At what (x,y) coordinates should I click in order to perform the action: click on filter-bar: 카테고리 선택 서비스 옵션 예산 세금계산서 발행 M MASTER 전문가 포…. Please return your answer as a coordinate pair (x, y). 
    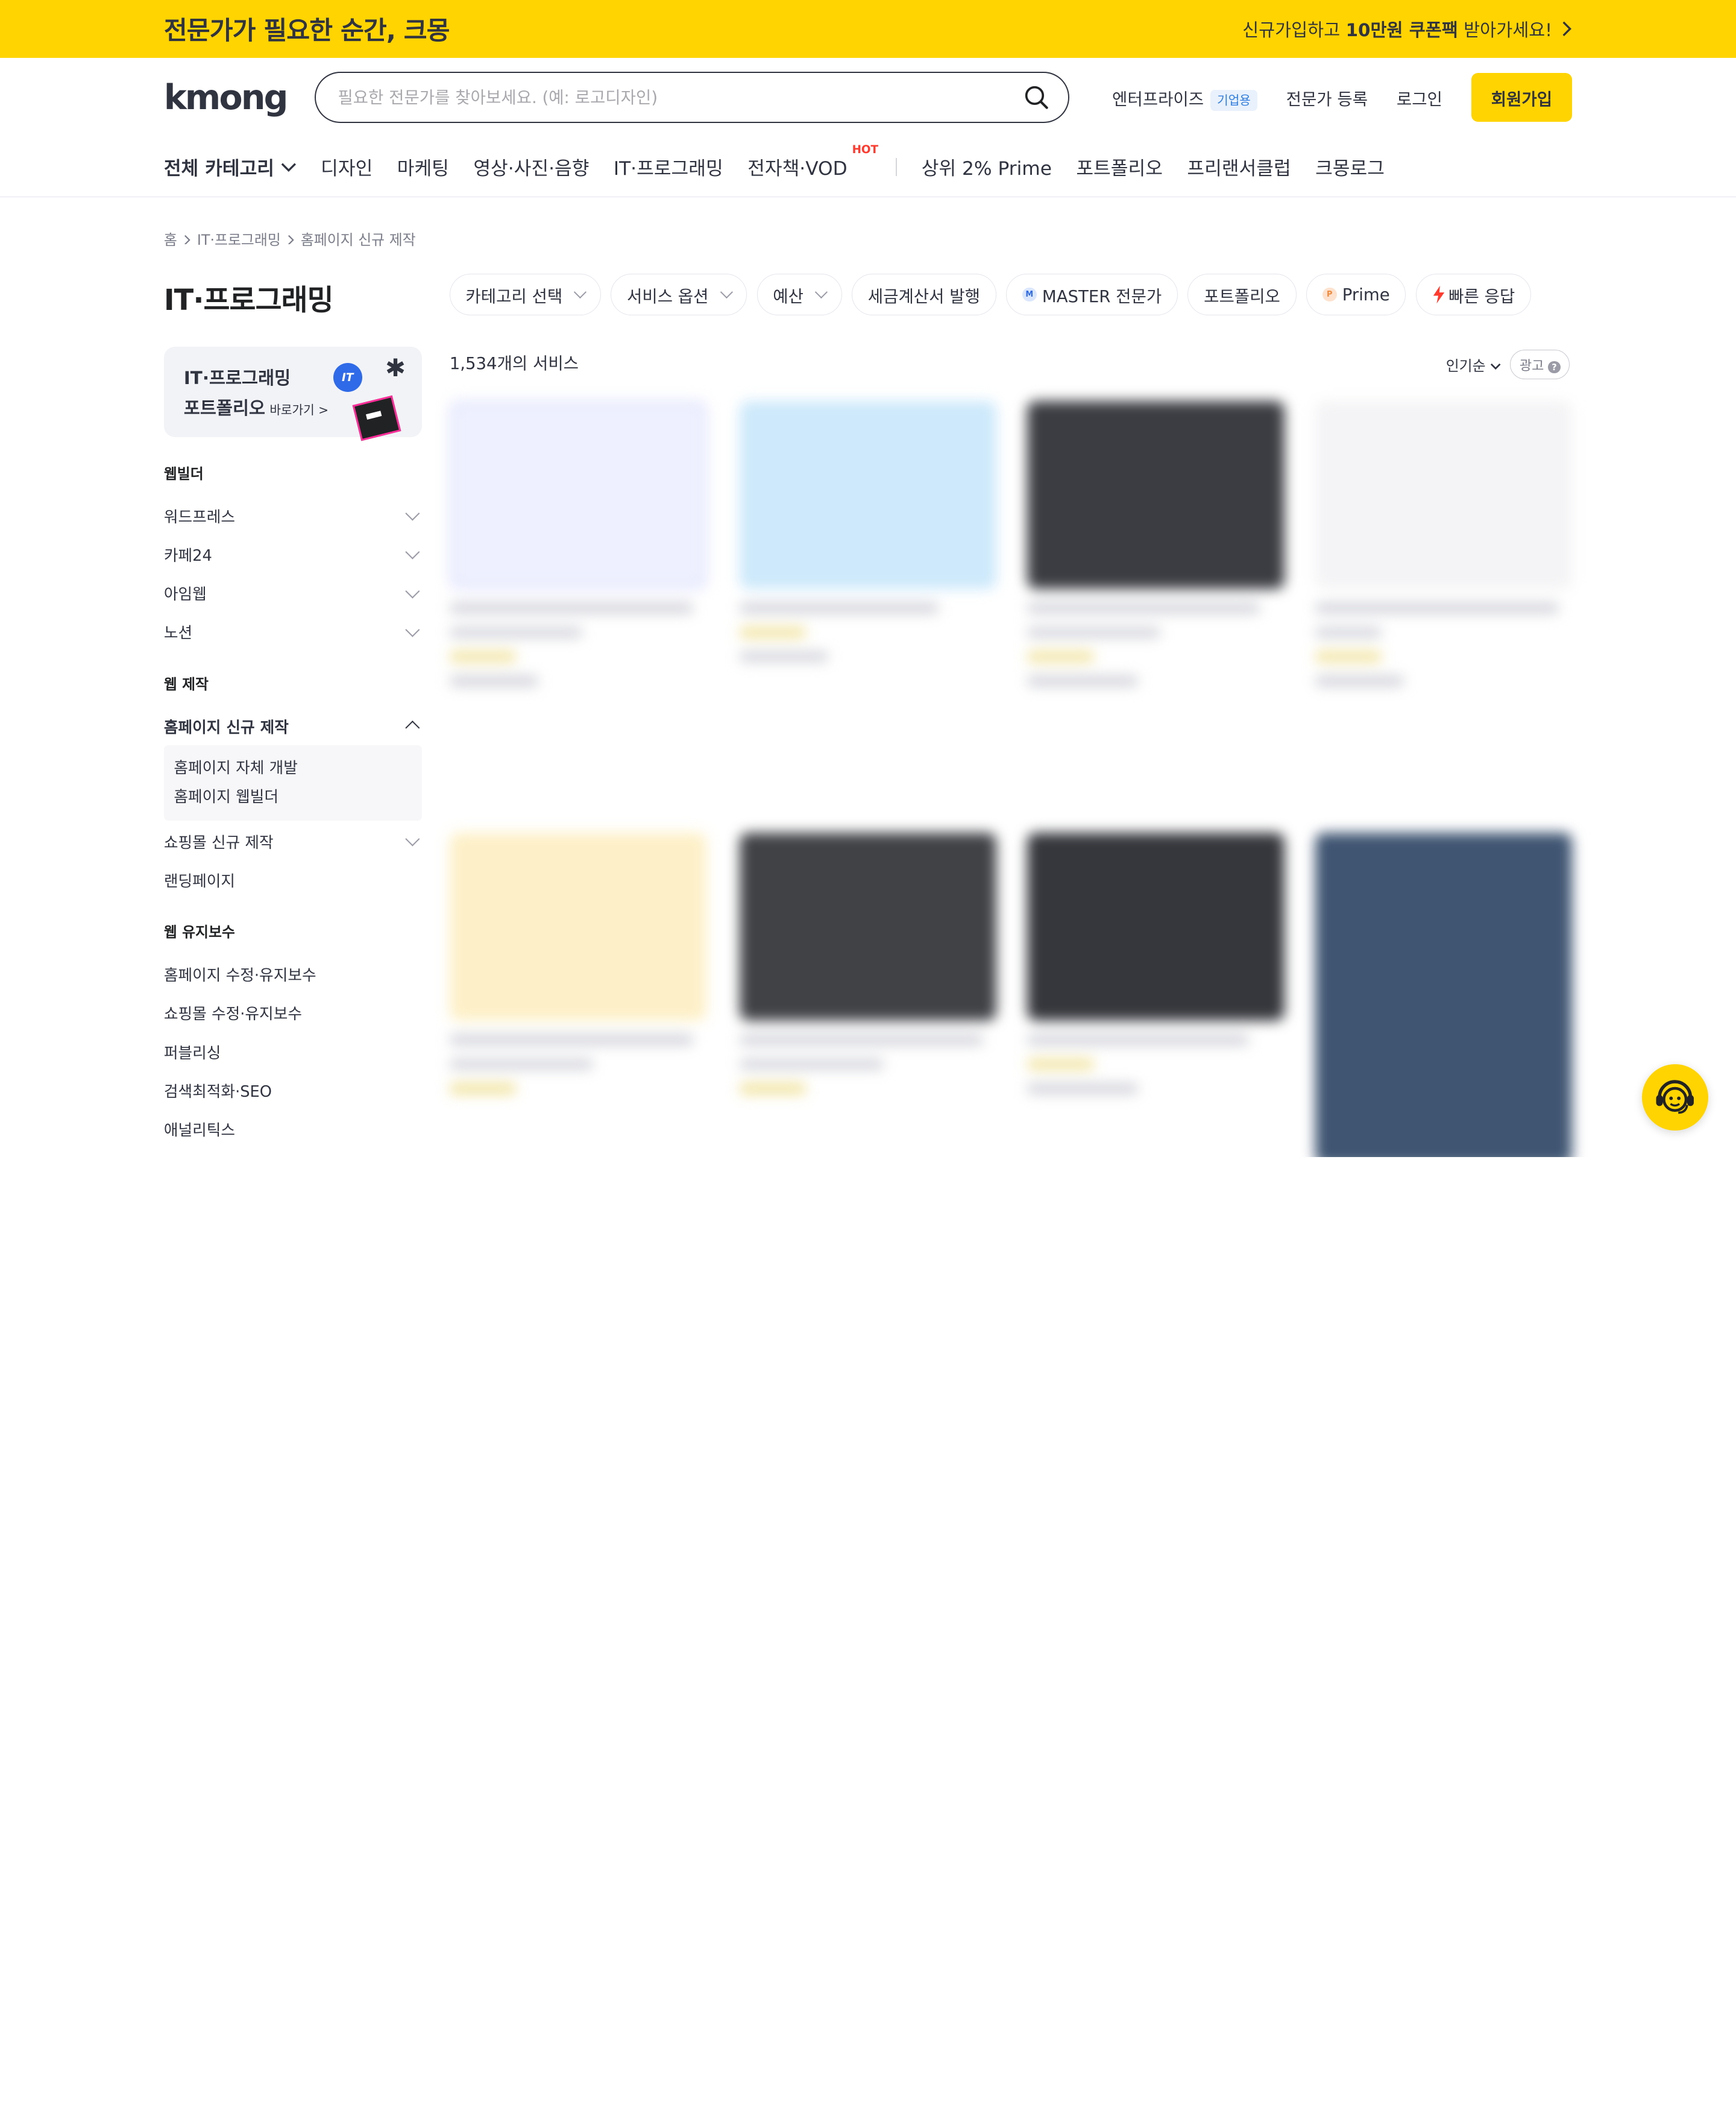
    Looking at the image, I should click on (990, 294).